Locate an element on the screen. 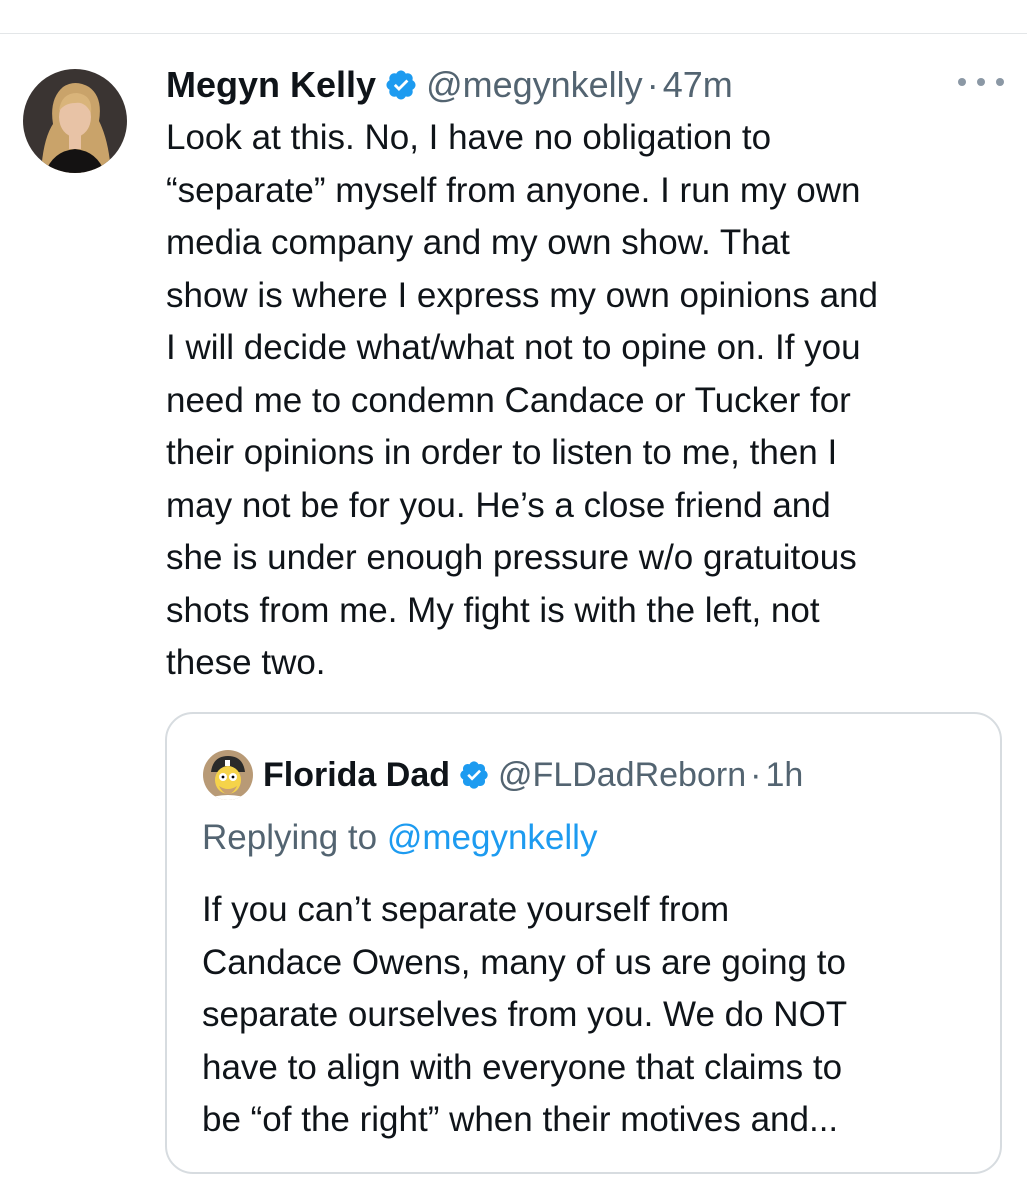 Image resolution: width=1027 pixels, height=1200 pixels. replying-to-label: Replying to is located at coordinates (290, 837).